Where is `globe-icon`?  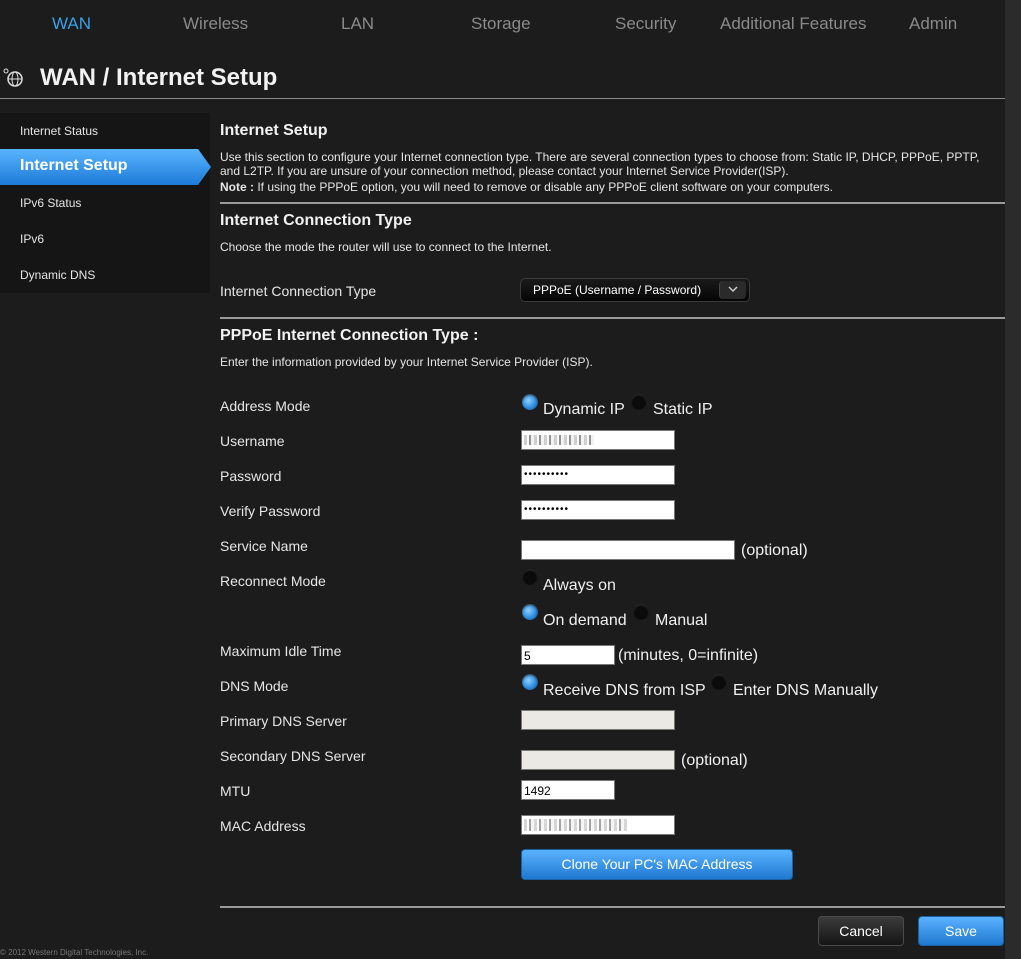 globe-icon is located at coordinates (13, 77).